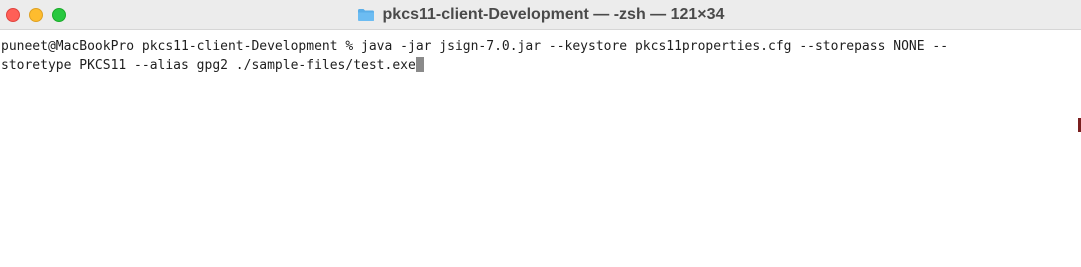  Describe the element at coordinates (36, 15) in the screenshot. I see `minimize-window-button` at that location.